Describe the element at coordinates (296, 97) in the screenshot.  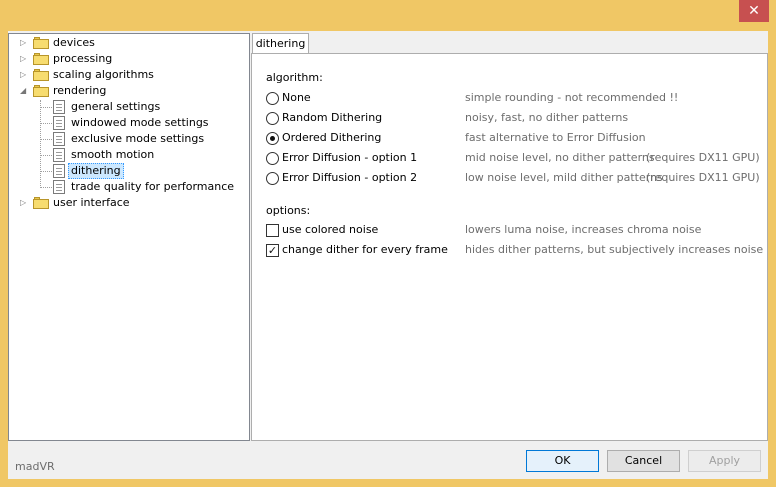
I see `radio-label: None` at that location.